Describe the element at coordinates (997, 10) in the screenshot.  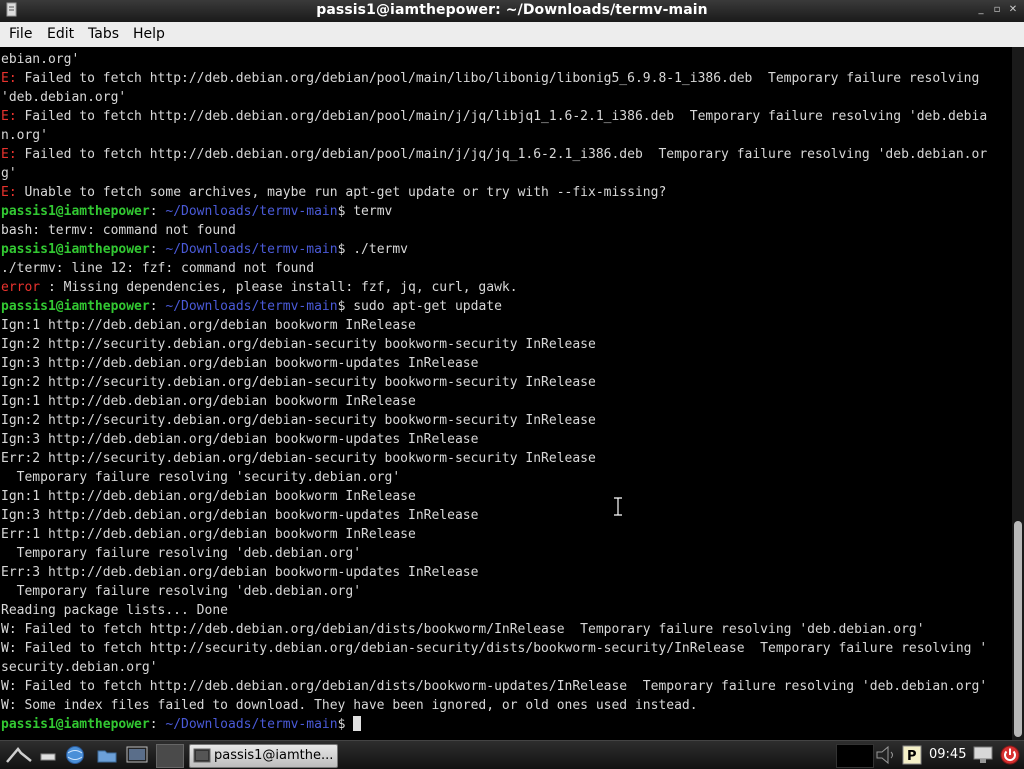
I see `maximize-icon: ▫` at that location.